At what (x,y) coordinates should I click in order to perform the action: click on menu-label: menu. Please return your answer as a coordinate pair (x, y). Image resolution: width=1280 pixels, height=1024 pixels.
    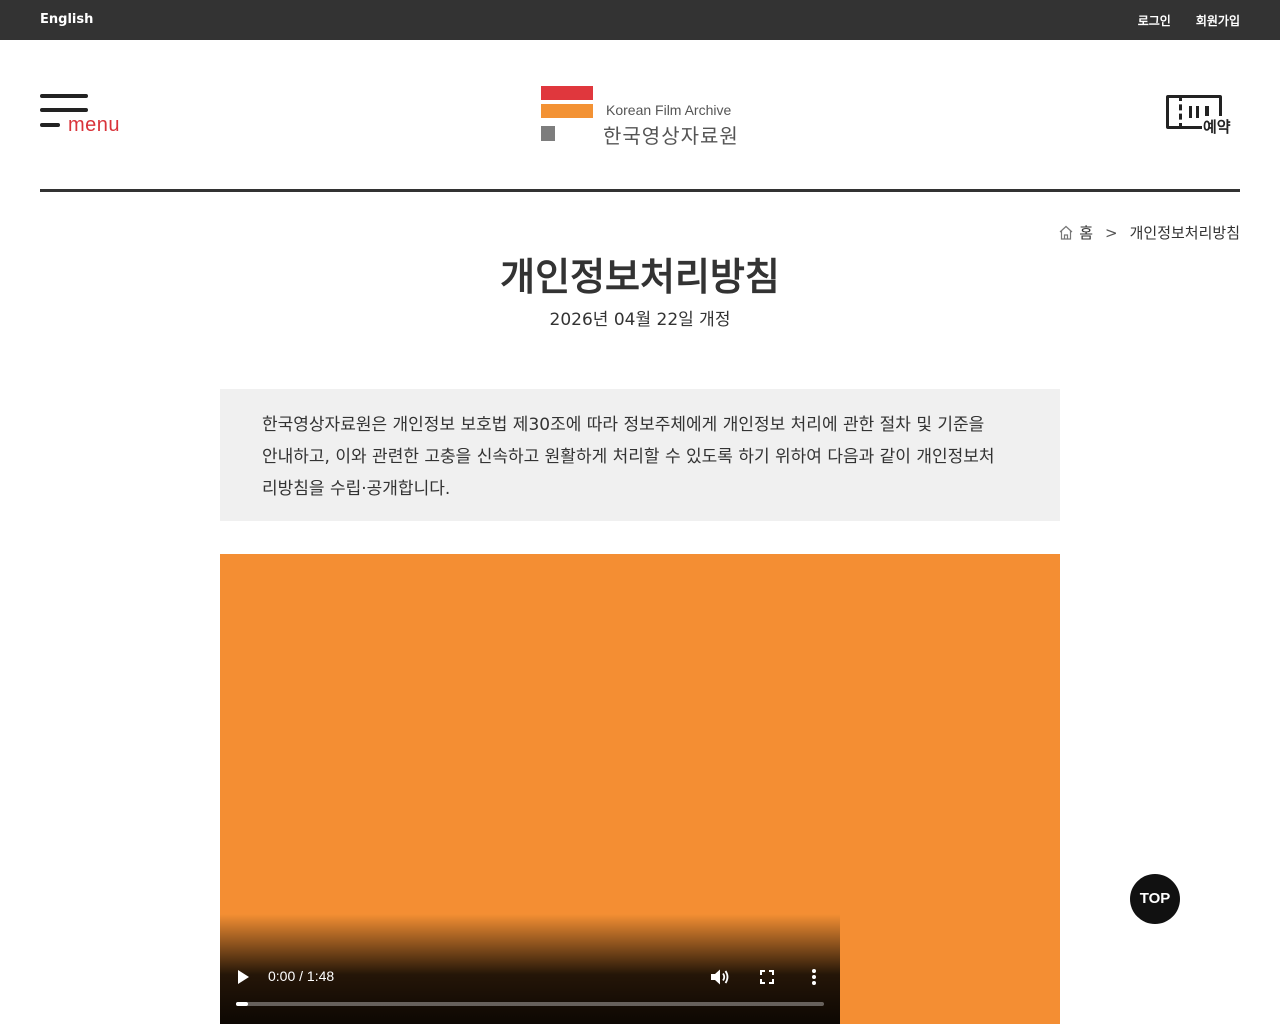
    Looking at the image, I should click on (94, 125).